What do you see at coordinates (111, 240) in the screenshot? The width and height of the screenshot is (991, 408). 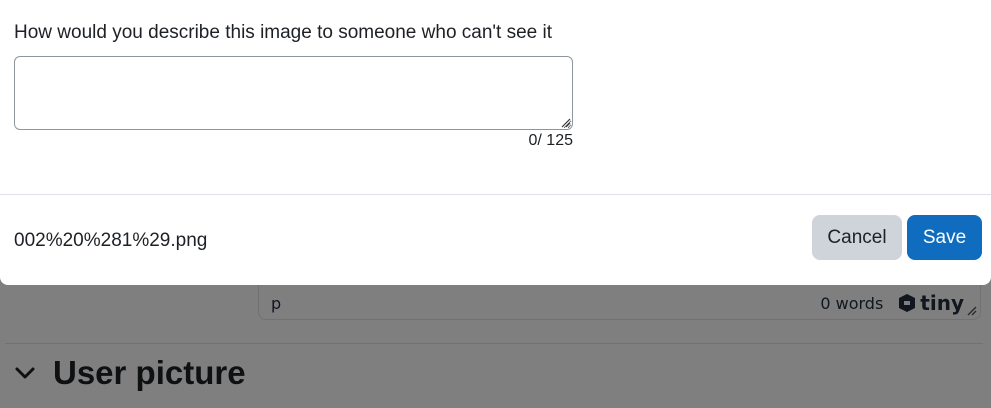 I see `image-filename: 002%20%281%29.png` at bounding box center [111, 240].